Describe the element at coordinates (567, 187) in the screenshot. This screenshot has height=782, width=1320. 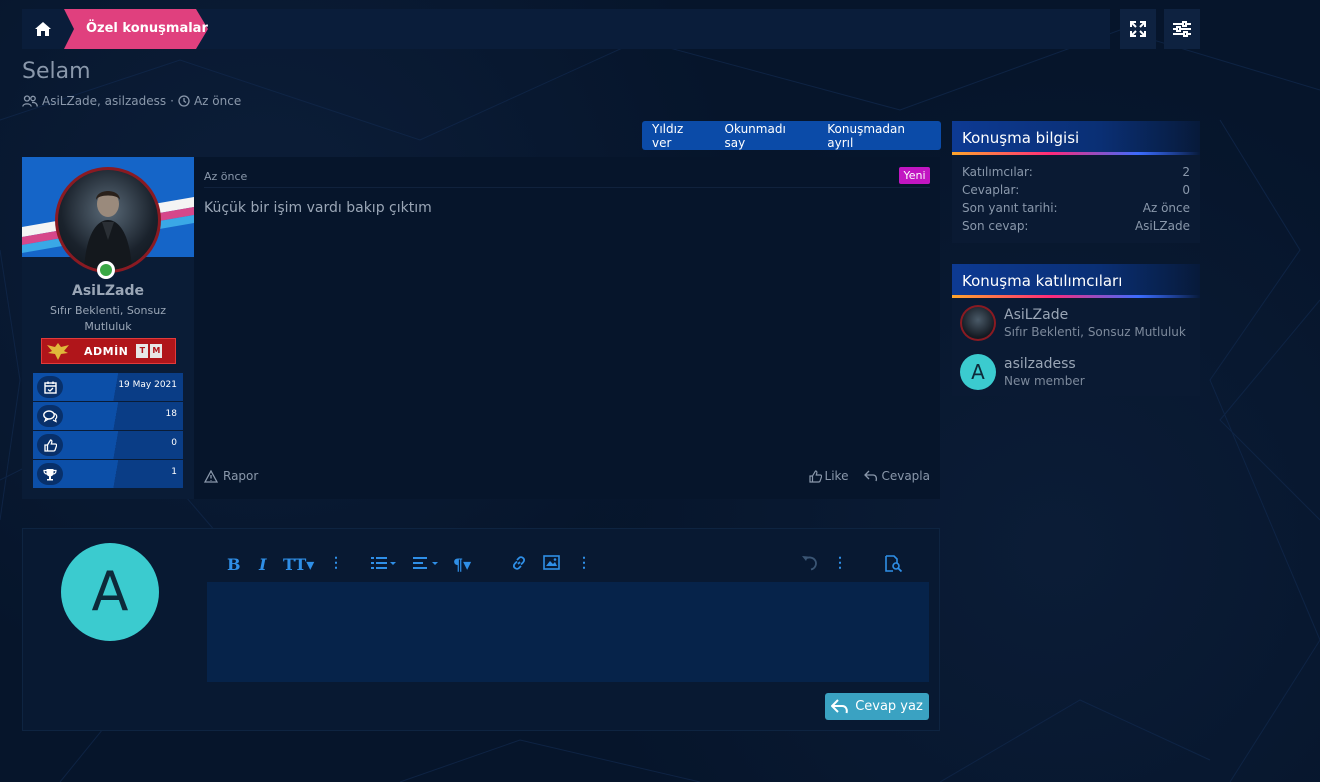
I see `message-divider` at that location.